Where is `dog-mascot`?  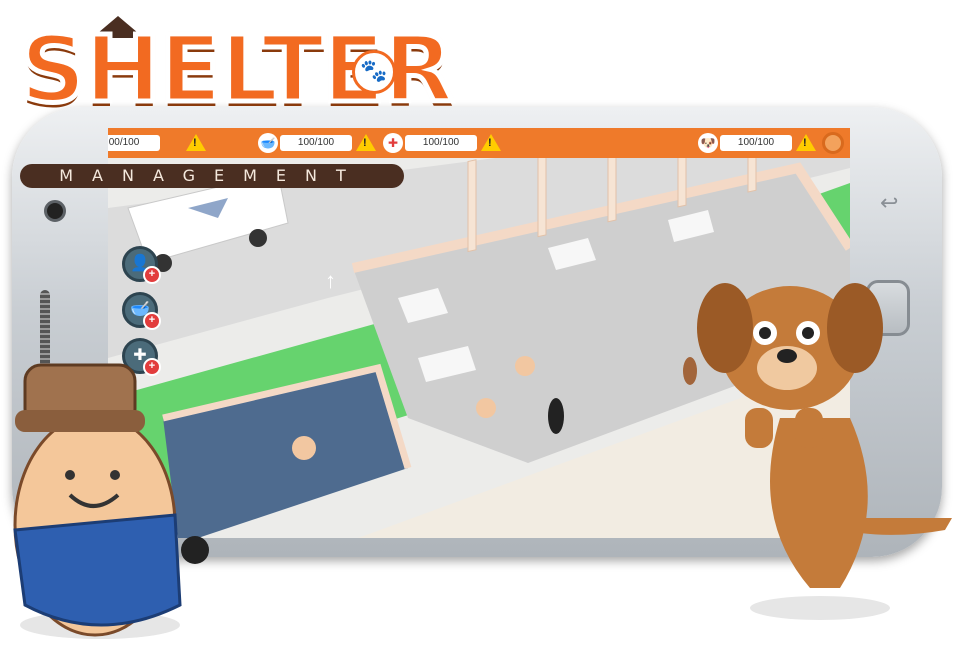 dog-mascot is located at coordinates (824, 451).